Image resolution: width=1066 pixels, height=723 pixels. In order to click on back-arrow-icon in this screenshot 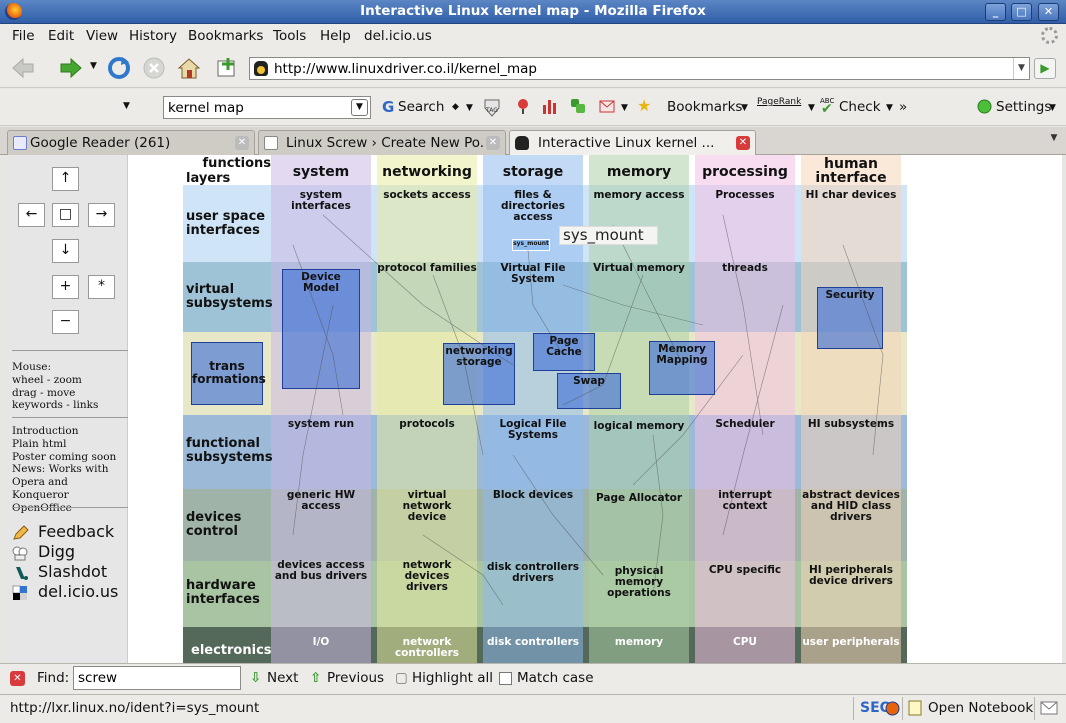, I will do `click(23, 68)`.